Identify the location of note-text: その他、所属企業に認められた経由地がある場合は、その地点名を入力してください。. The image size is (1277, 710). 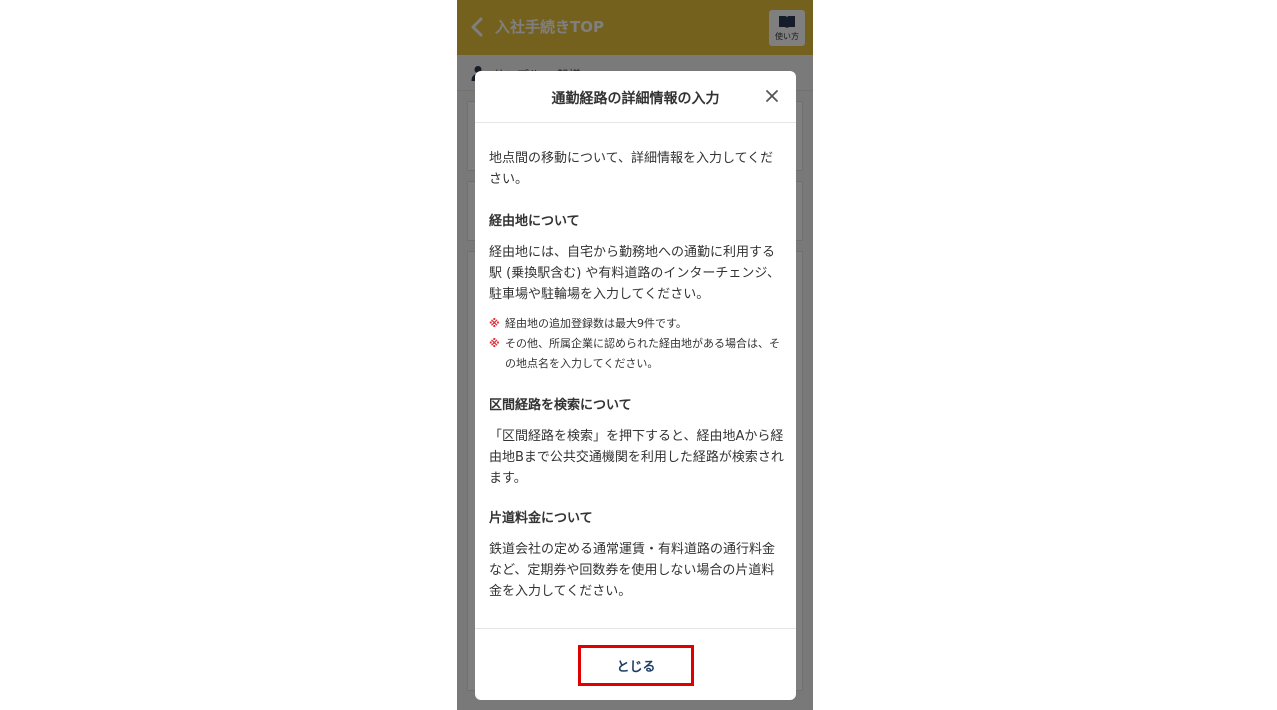
(642, 353).